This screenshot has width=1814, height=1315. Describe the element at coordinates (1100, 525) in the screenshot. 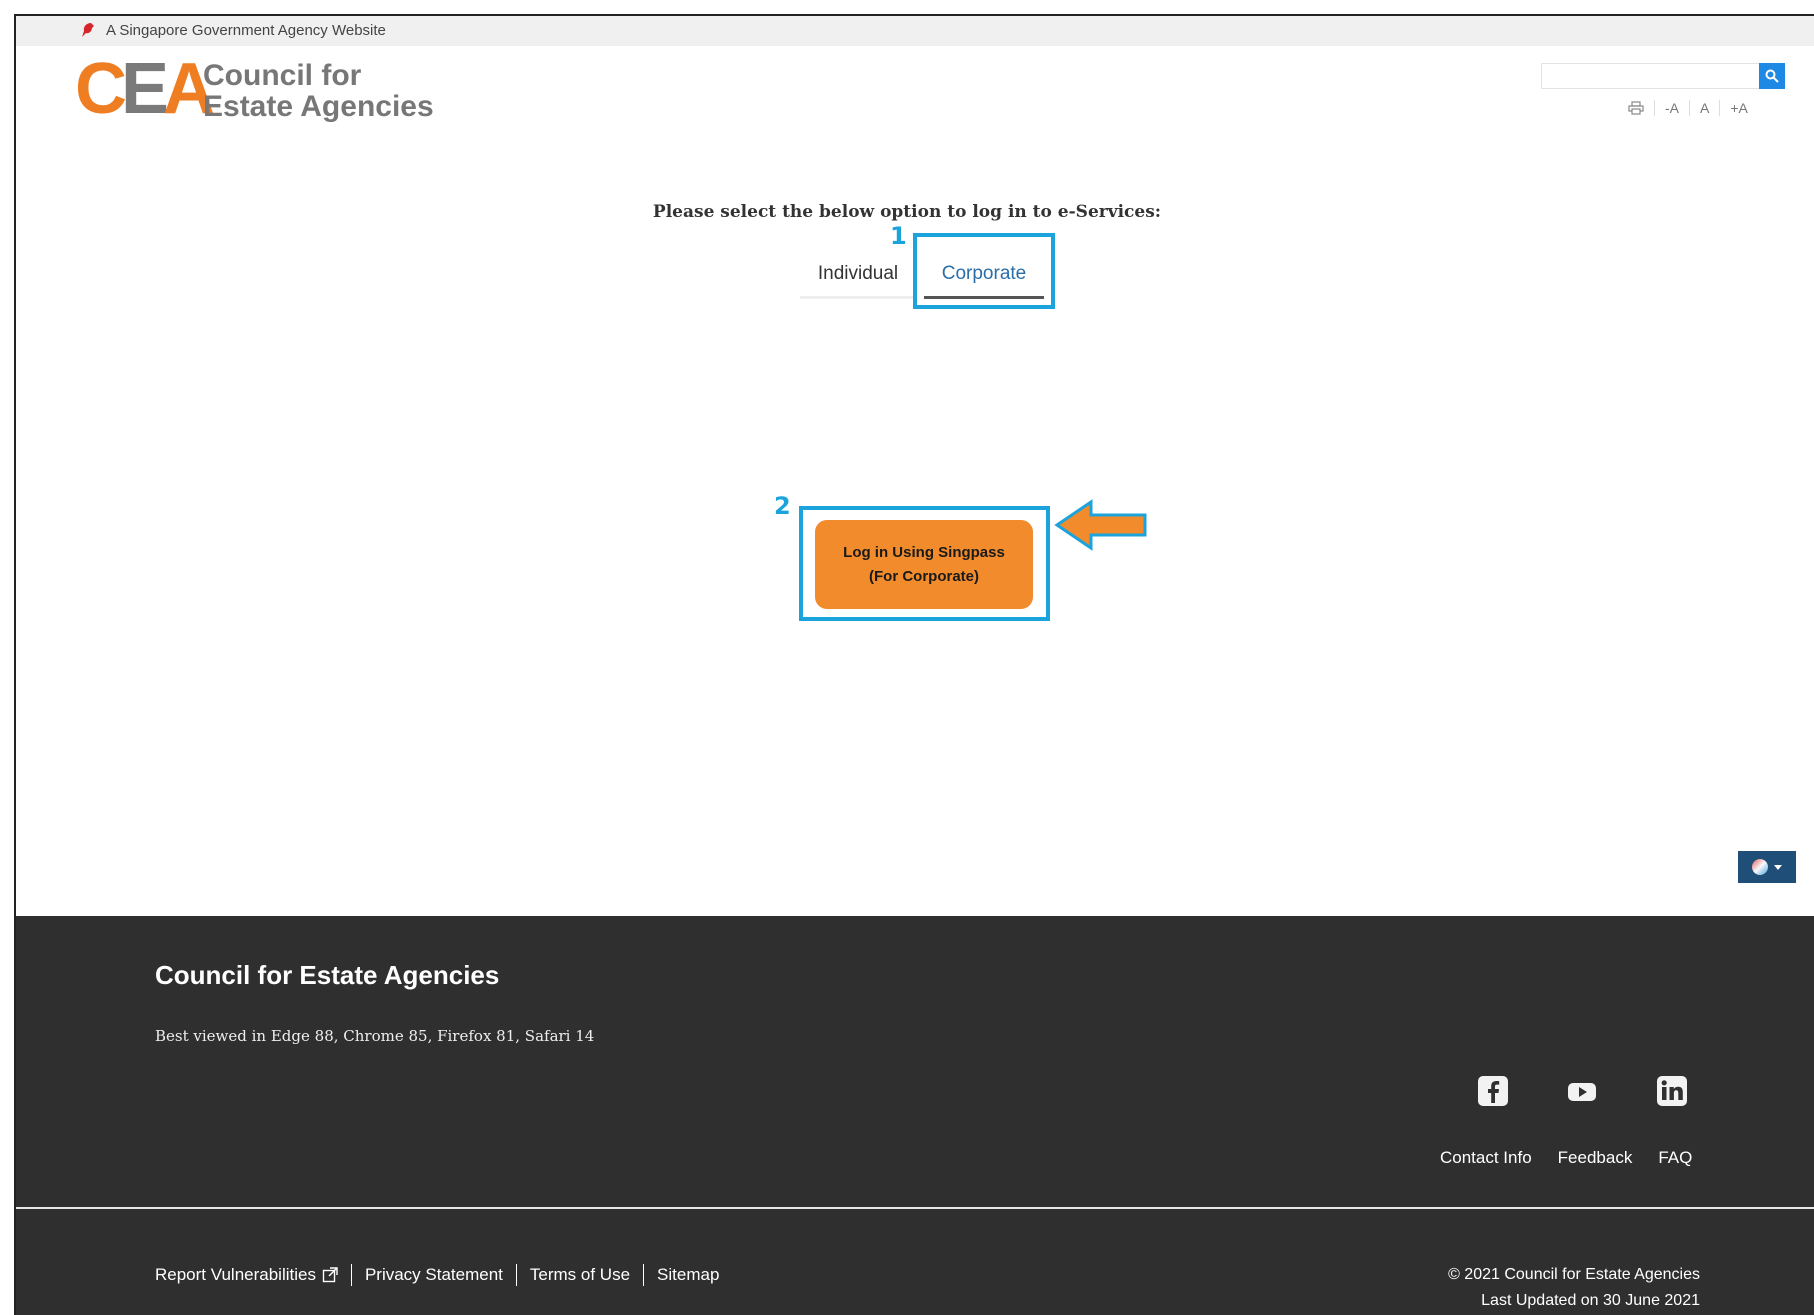

I see `pointer-arrow-icon` at that location.